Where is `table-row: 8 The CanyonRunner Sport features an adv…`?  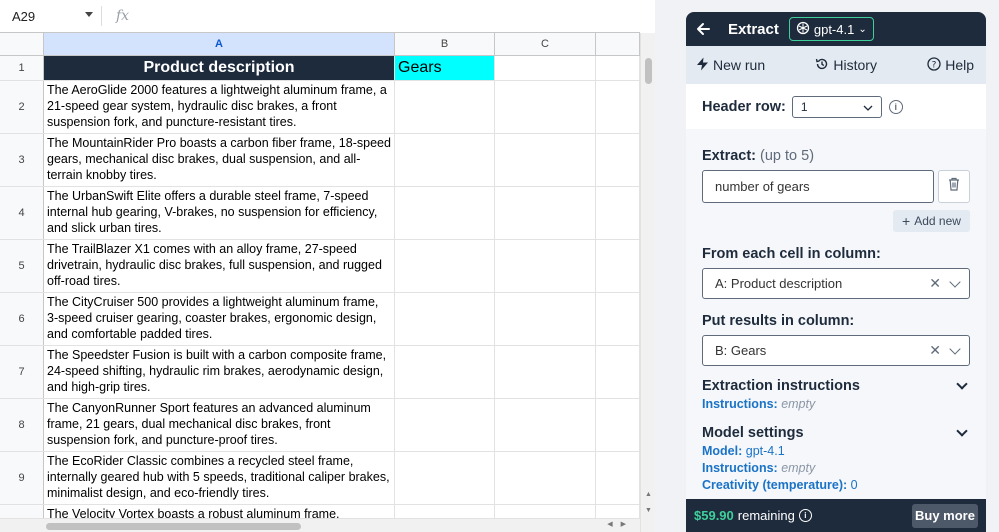 table-row: 8 The CanyonRunner Sport features an adv… is located at coordinates (320, 425).